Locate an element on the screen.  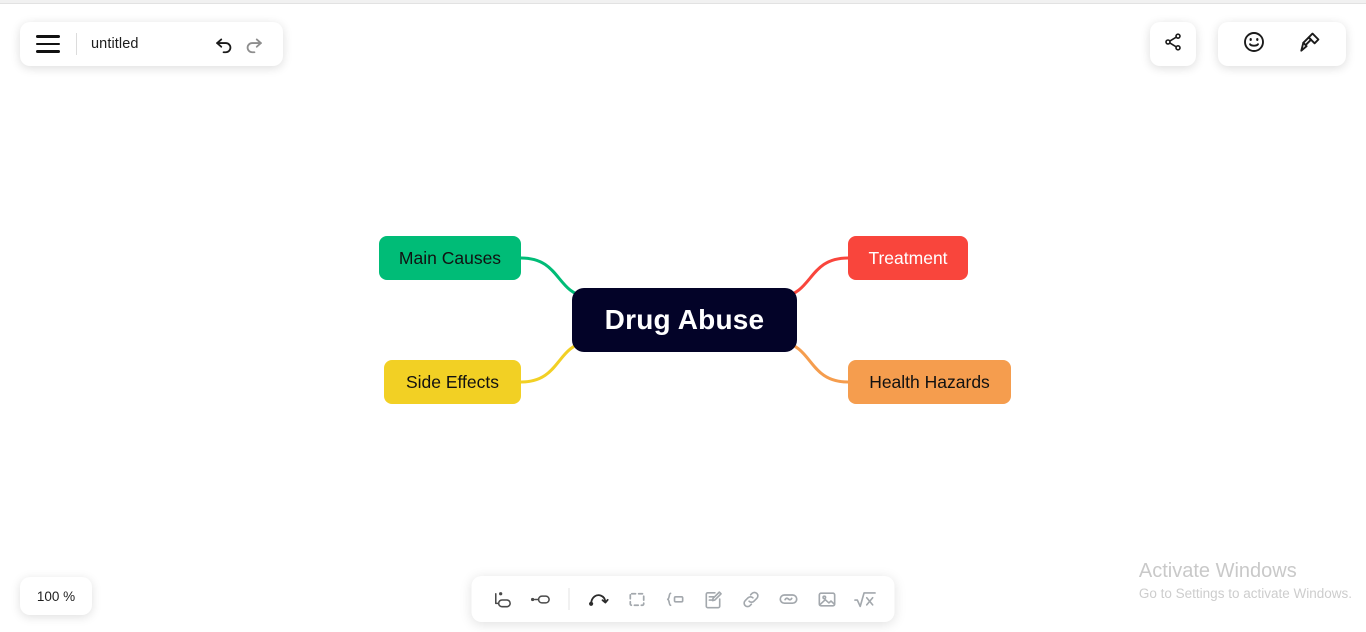
mindmap-branch-label-3: Health Hazards is located at coordinates (929, 381).